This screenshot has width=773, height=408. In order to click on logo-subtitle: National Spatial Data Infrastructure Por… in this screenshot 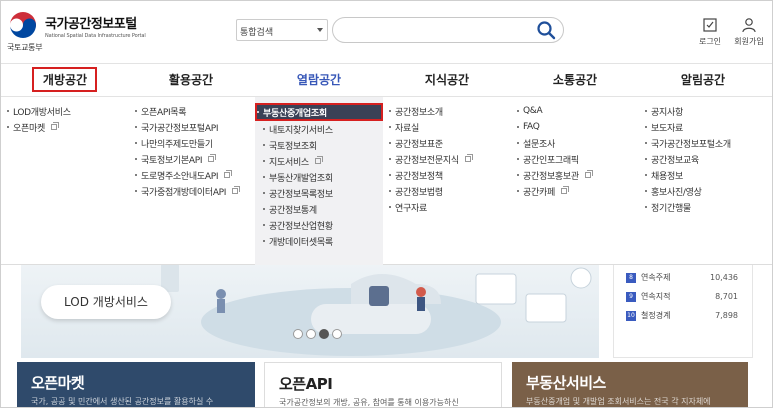, I will do `click(95, 36)`.